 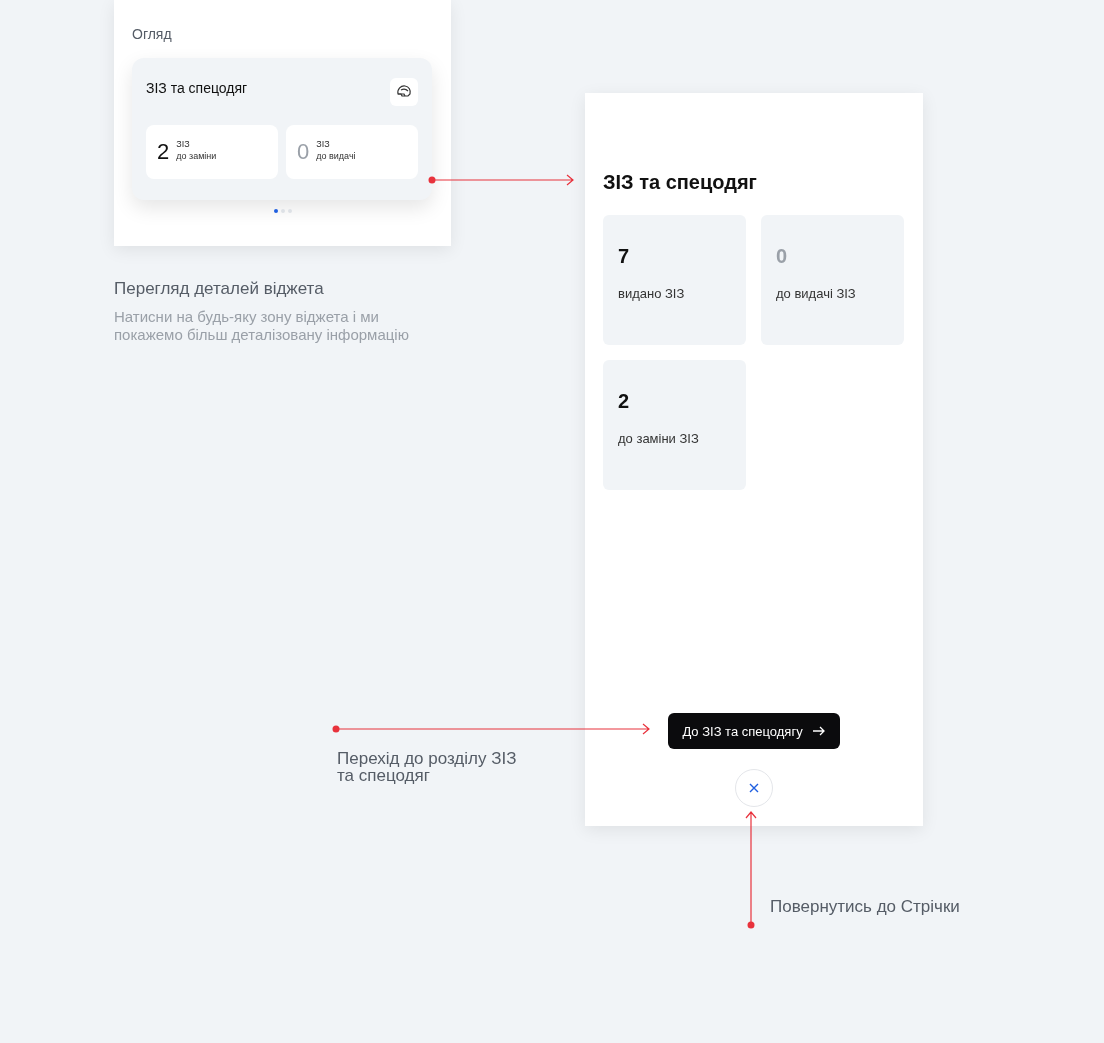 What do you see at coordinates (404, 92) in the screenshot?
I see `helmet-icon` at bounding box center [404, 92].